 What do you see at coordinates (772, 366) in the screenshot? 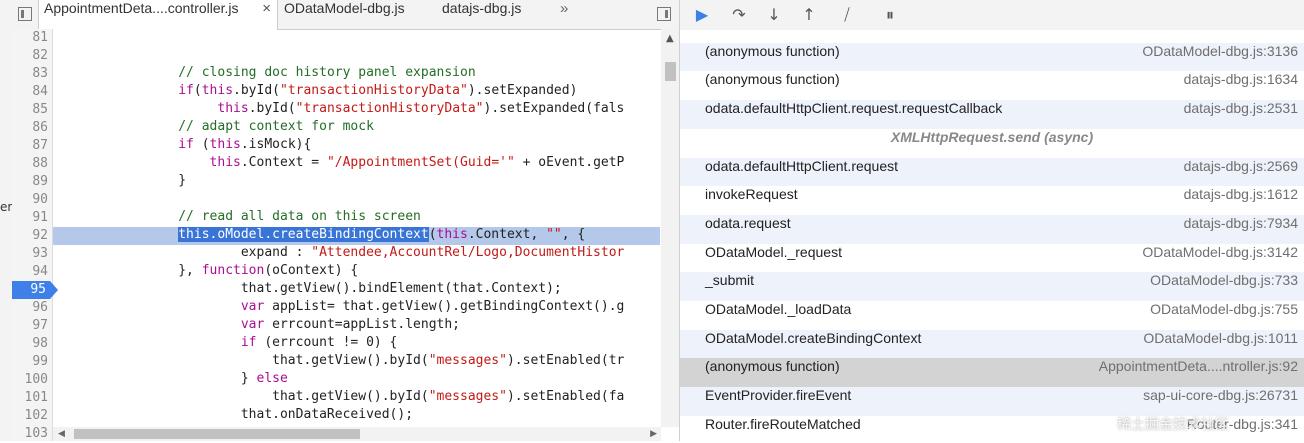
I see `frame-function-name: (anonymous function)` at bounding box center [772, 366].